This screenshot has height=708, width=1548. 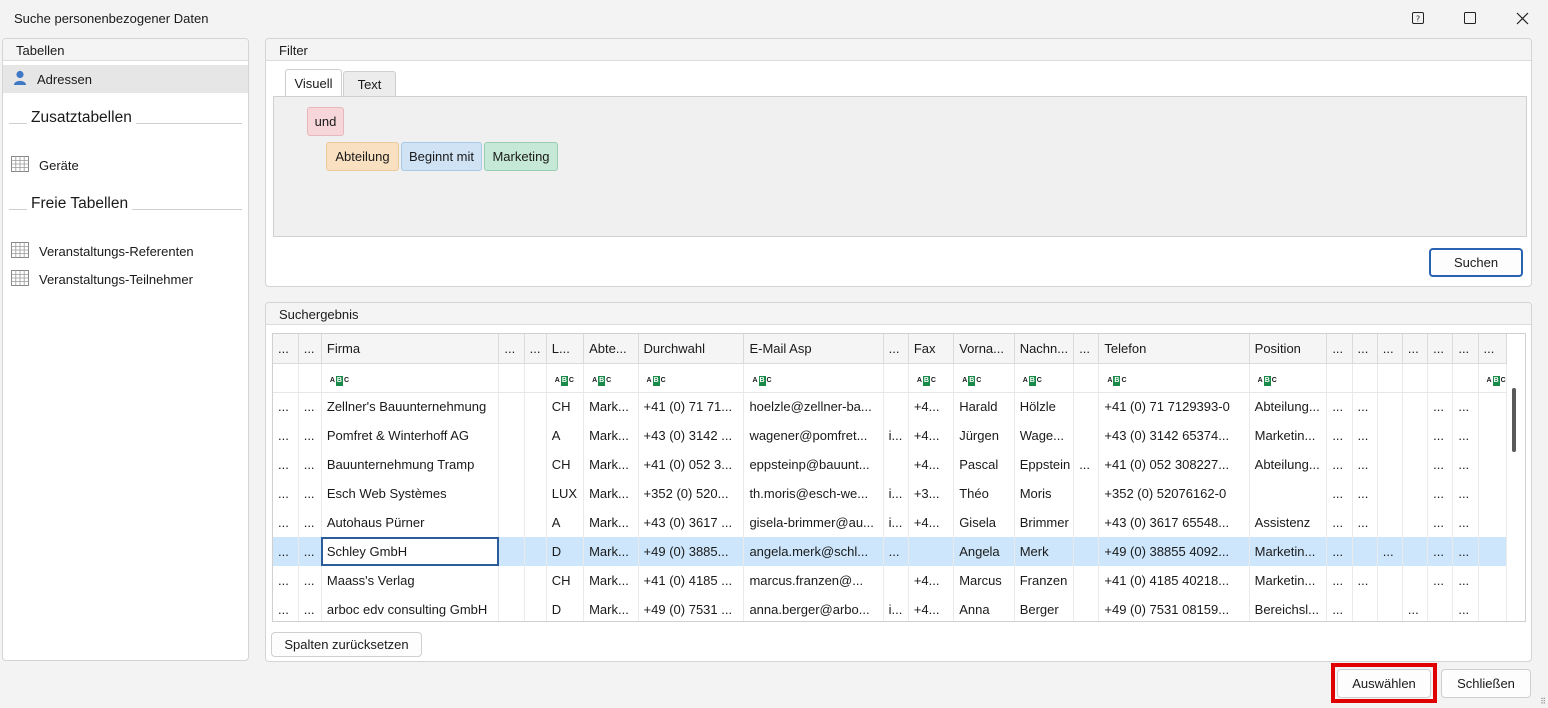 I want to click on table-cell: Pomfret & Winterhoff AG, so click(x=410, y=435).